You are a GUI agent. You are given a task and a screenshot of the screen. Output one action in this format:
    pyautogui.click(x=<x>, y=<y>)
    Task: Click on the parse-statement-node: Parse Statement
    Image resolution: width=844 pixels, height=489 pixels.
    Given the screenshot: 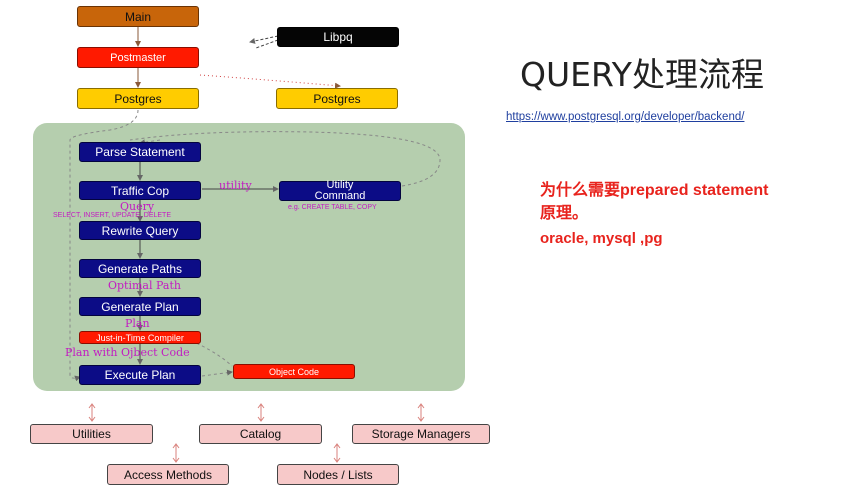 What is the action you would take?
    pyautogui.click(x=140, y=152)
    